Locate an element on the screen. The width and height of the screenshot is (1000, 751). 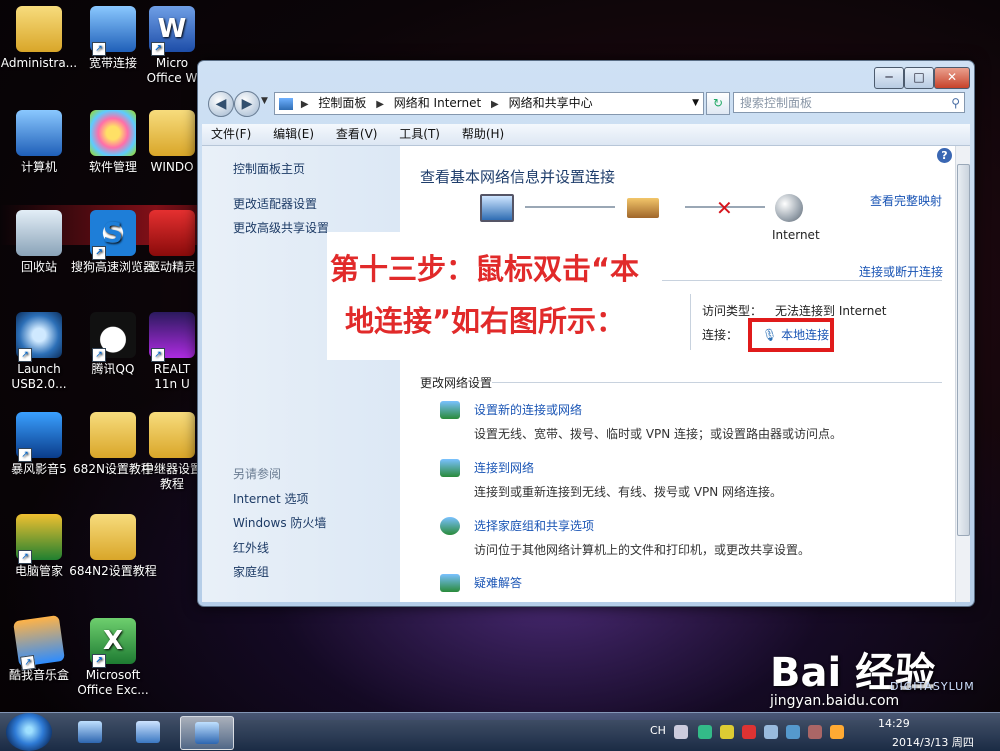
breadcrumb-network-internet: 网络和 Internet is located at coordinates (437, 103).